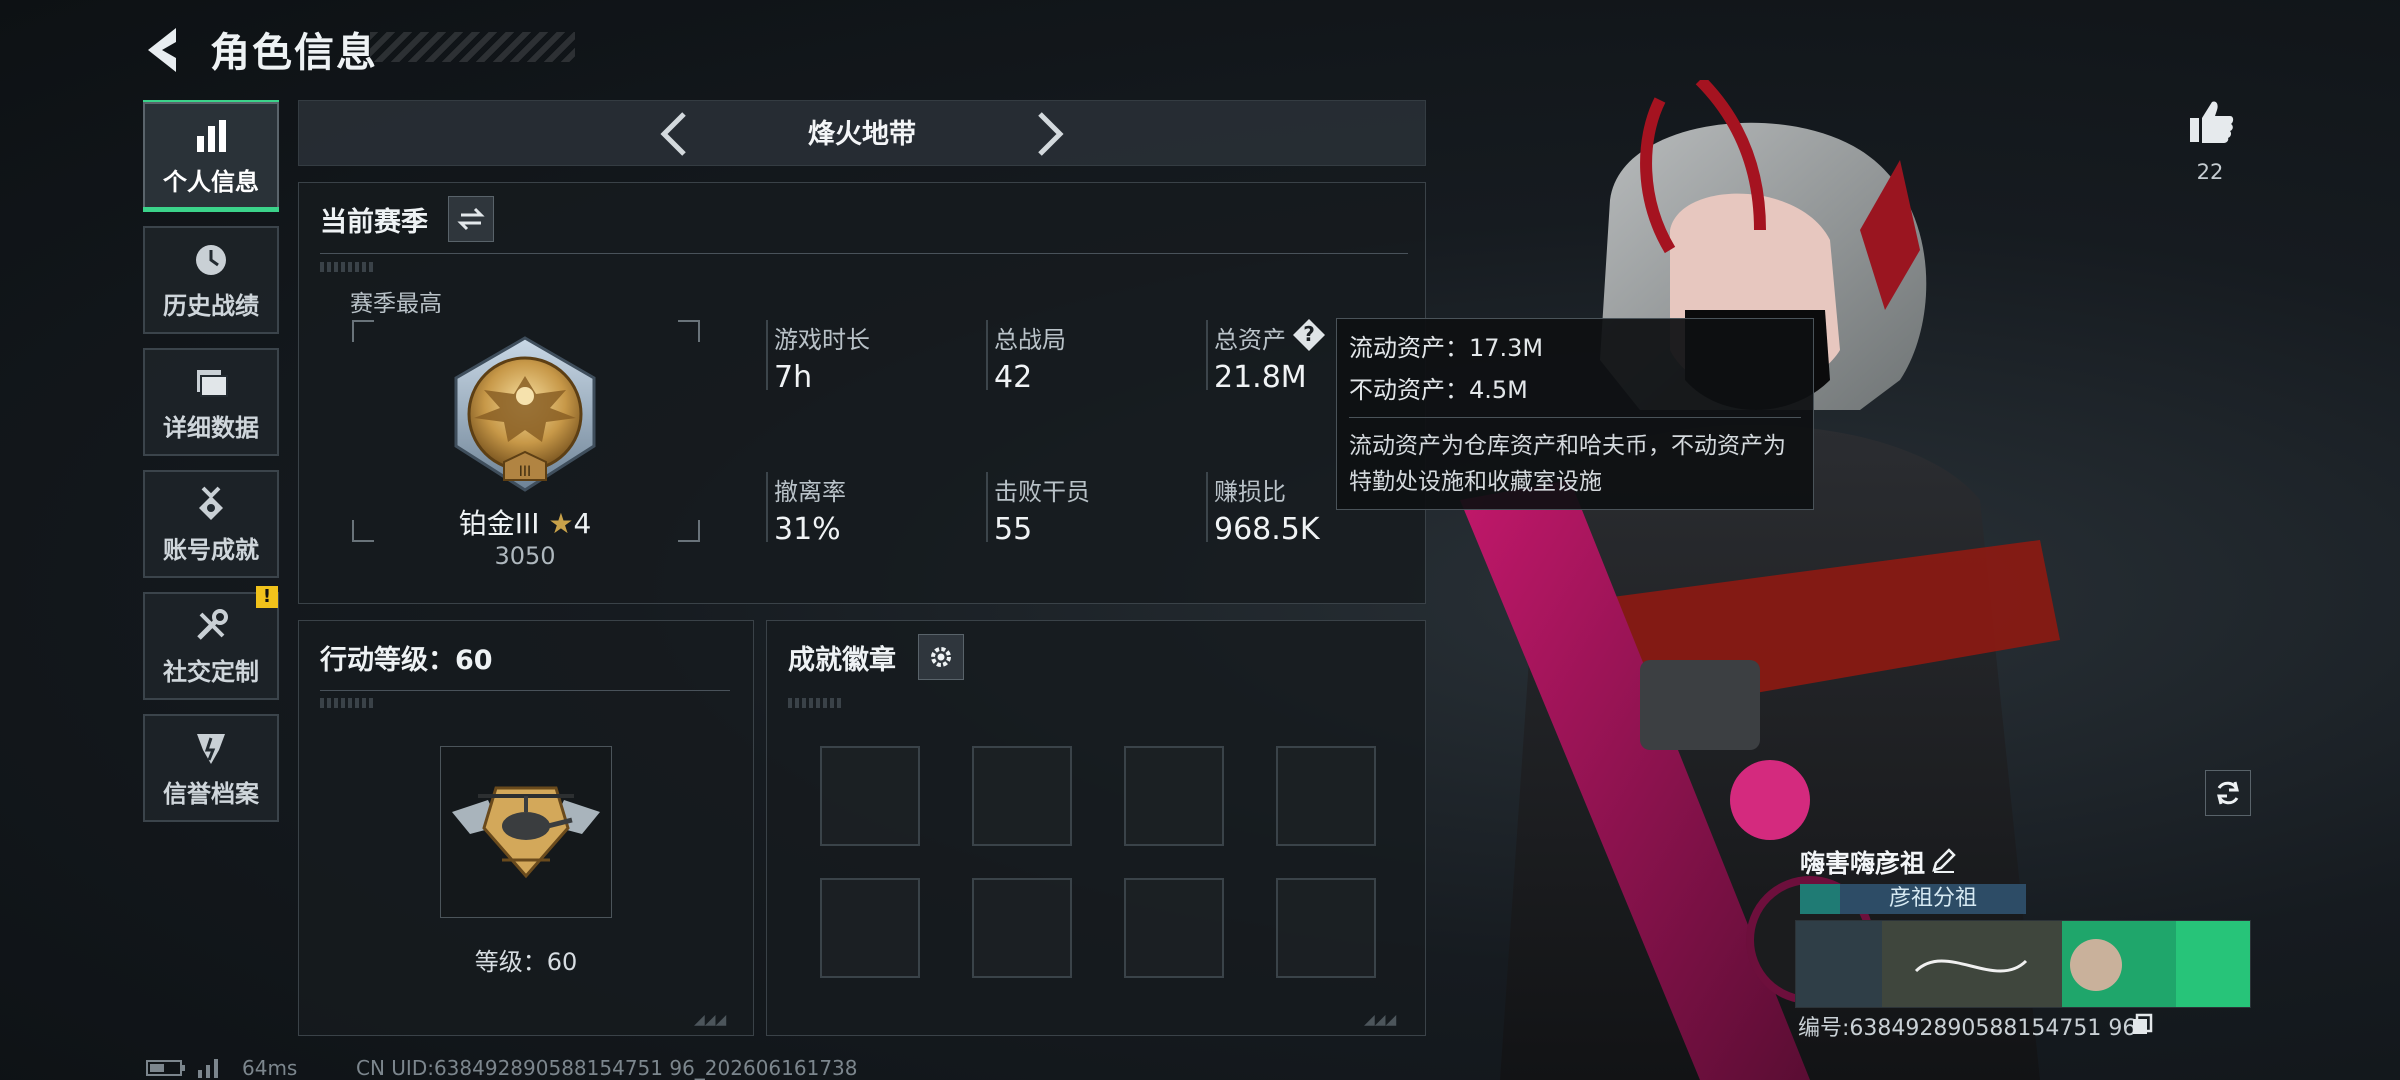 This screenshot has width=2400, height=1080. I want to click on stat-value-playtime: 7h, so click(793, 377).